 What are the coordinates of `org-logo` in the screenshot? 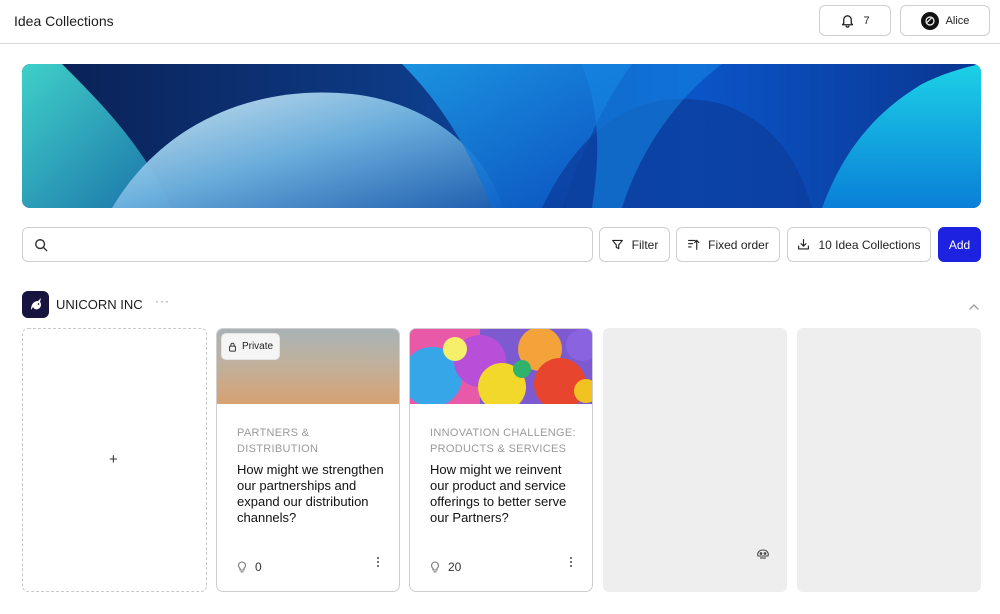 It's located at (35, 304).